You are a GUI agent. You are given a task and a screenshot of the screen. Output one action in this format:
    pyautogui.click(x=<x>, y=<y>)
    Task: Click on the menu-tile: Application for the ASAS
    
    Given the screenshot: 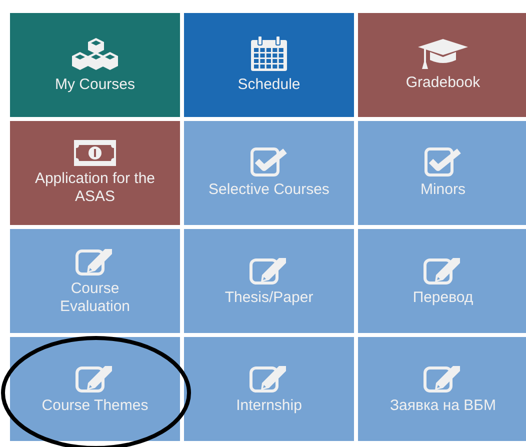 What is the action you would take?
    pyautogui.click(x=95, y=173)
    